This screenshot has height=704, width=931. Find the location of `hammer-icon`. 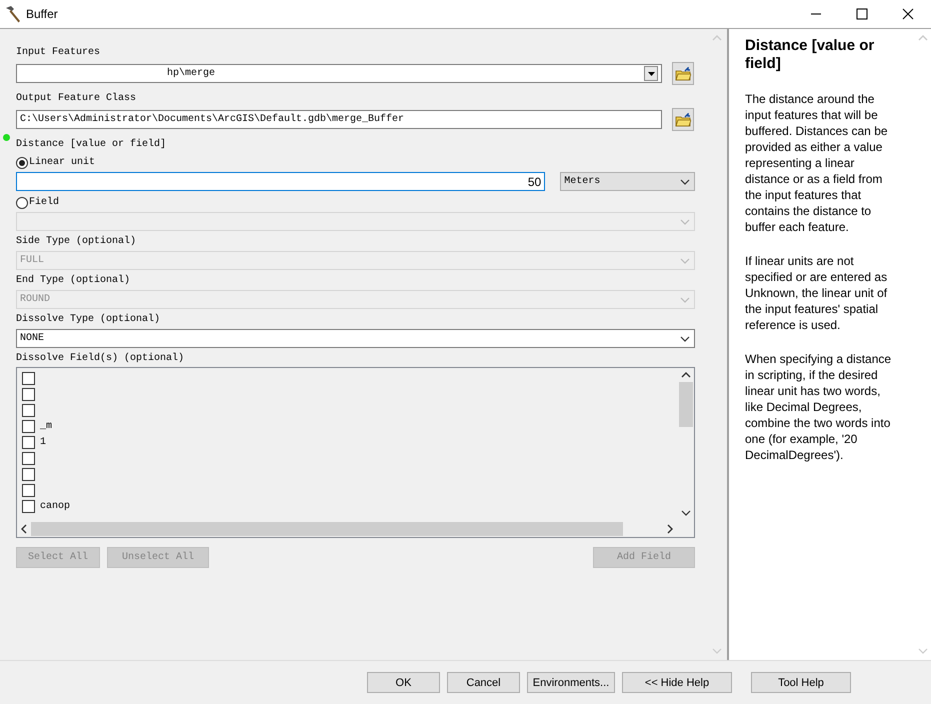

hammer-icon is located at coordinates (13, 14).